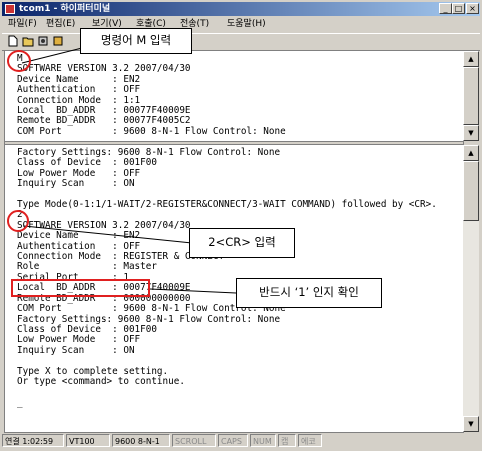 The height and width of the screenshot is (451, 482). Describe the element at coordinates (28, 41) in the screenshot. I see `open-icon` at that location.